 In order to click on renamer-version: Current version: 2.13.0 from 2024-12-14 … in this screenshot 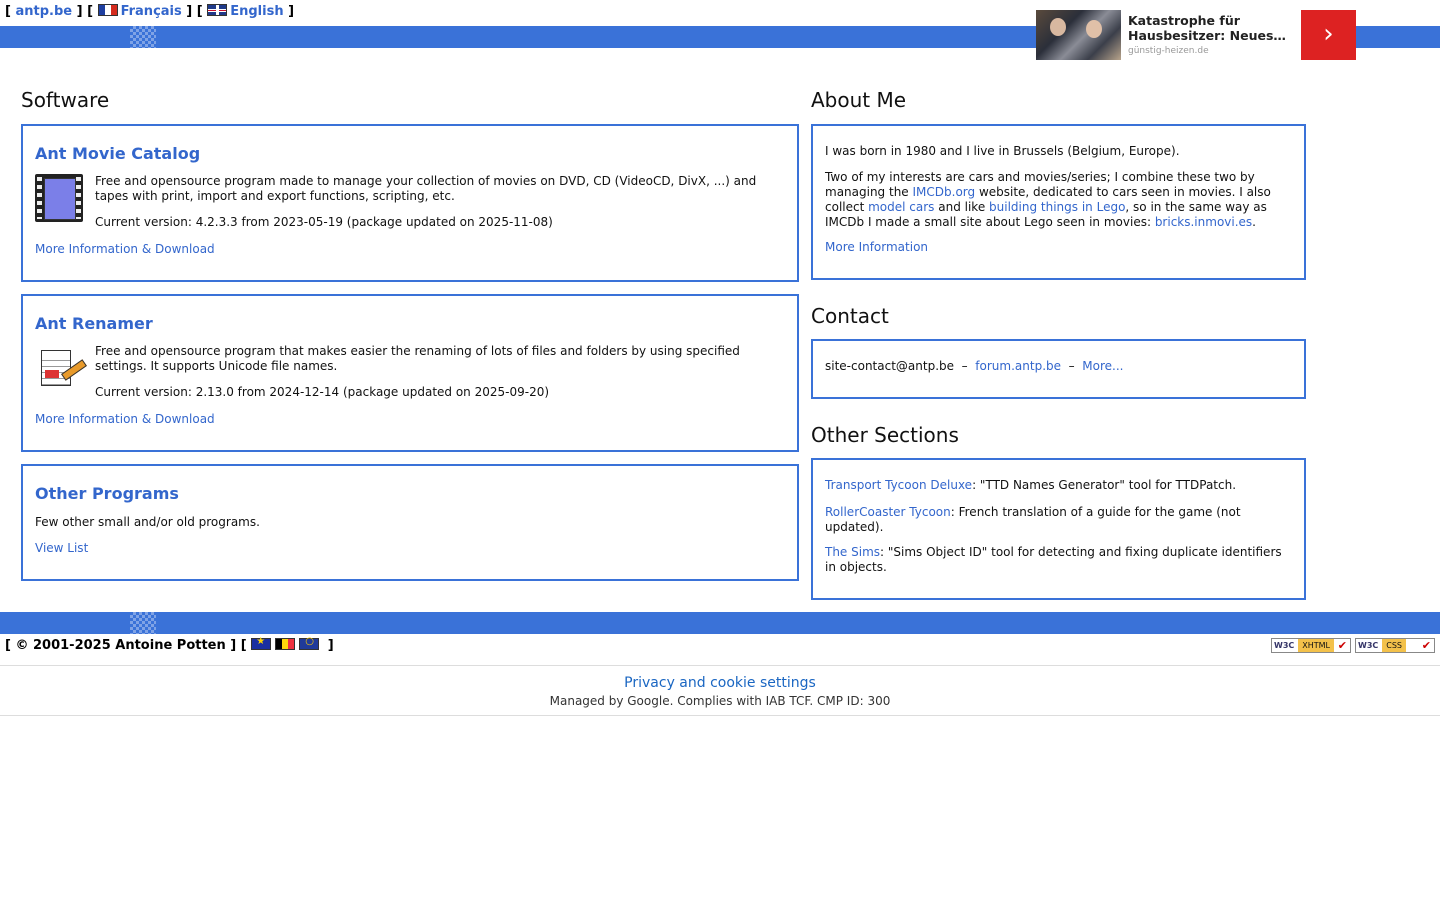, I will do `click(322, 392)`.